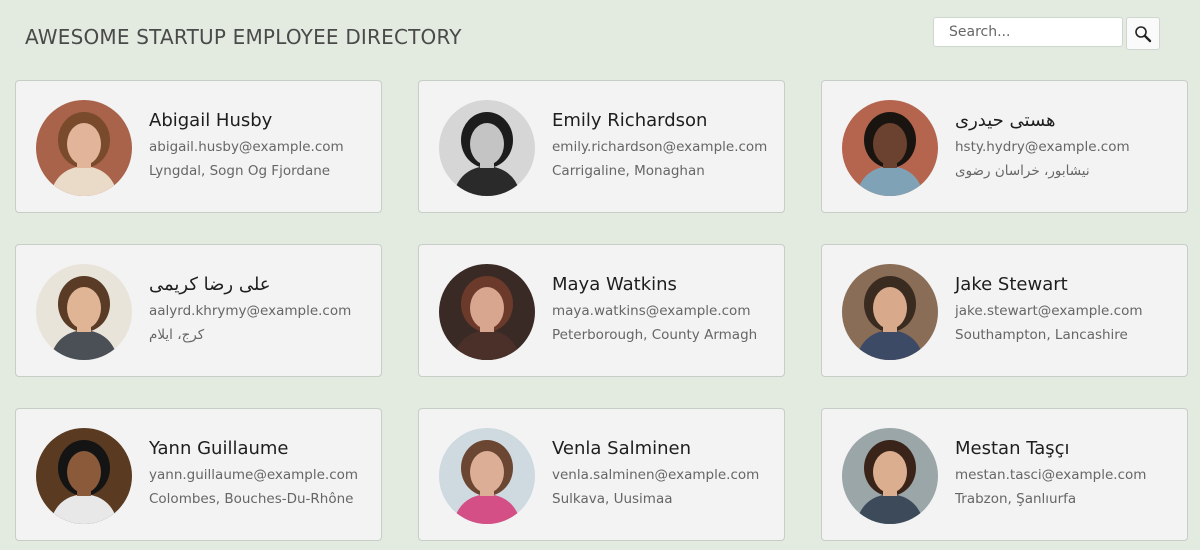 Image resolution: width=1200 pixels, height=550 pixels. I want to click on employee-email: hsty.hydry@example.com, so click(1042, 147).